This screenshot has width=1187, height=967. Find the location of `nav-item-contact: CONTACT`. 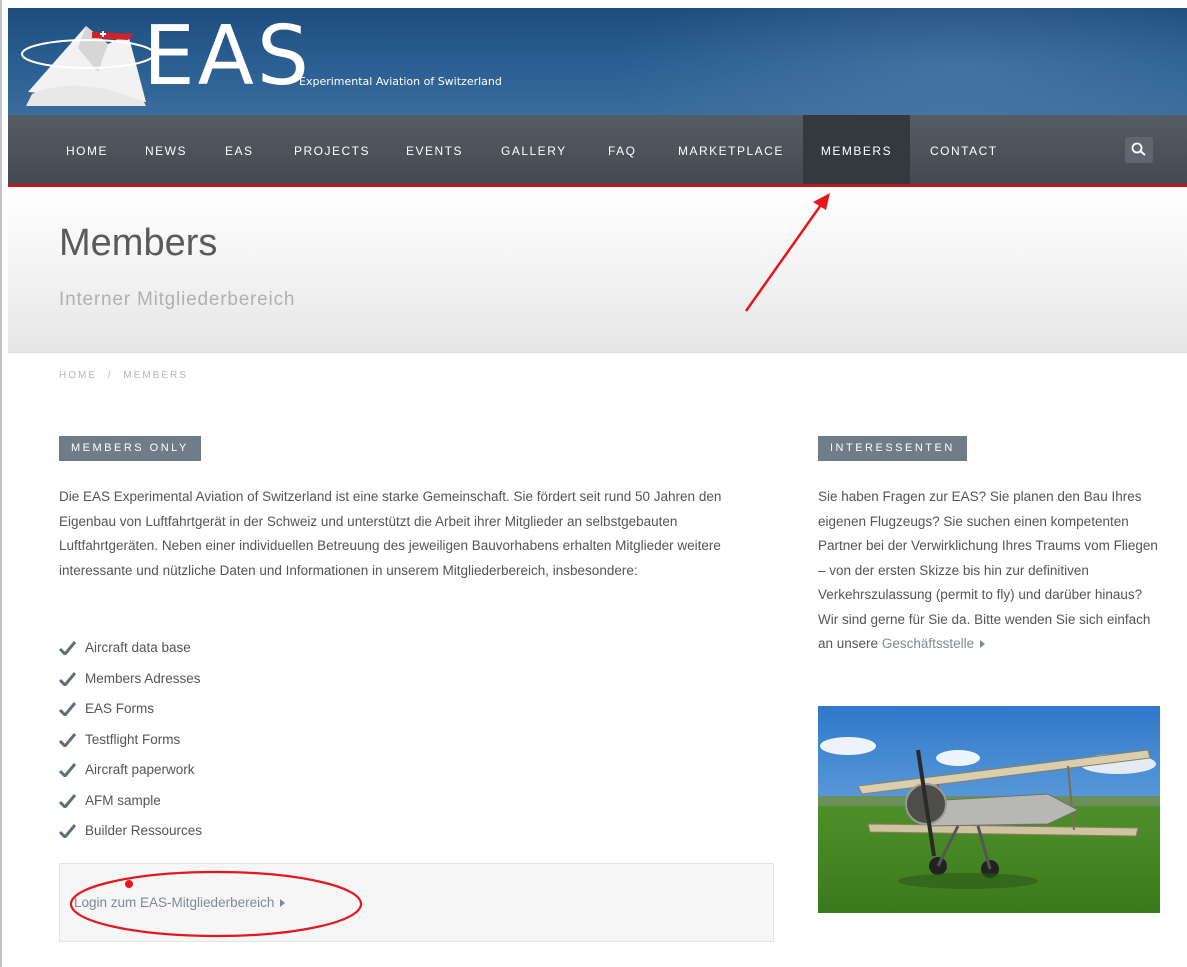

nav-item-contact: CONTACT is located at coordinates (964, 149).